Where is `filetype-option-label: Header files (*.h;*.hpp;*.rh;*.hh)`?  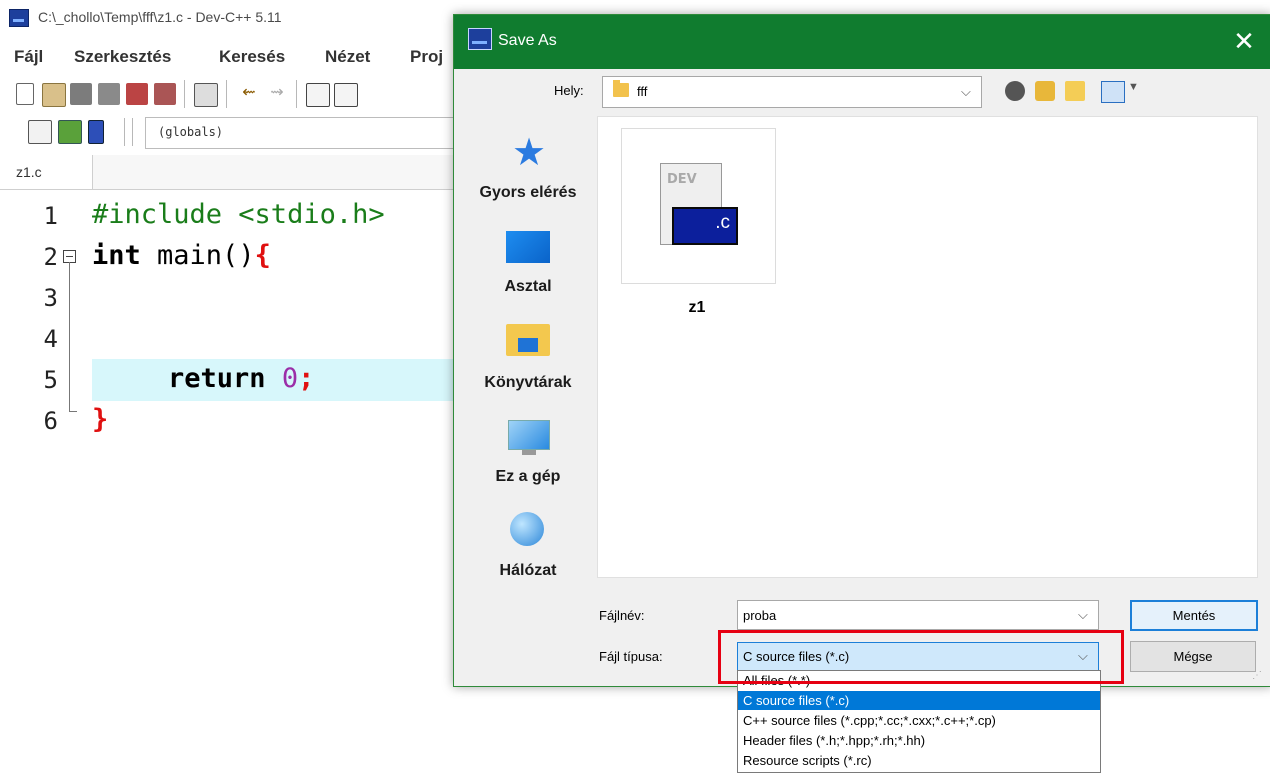 filetype-option-label: Header files (*.h;*.hpp;*.rh;*.hh) is located at coordinates (834, 740).